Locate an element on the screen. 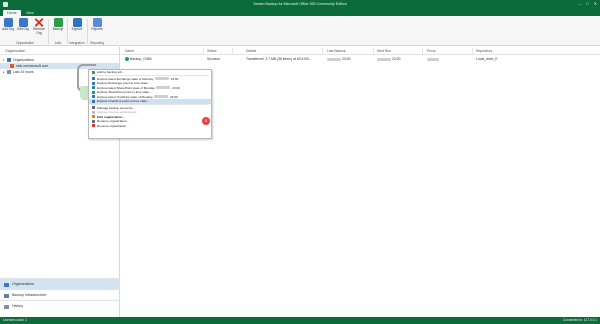 Image resolution: width=600 pixels, height=324 pixels. job-name-cell: Backup_O365 is located at coordinates (138, 59).